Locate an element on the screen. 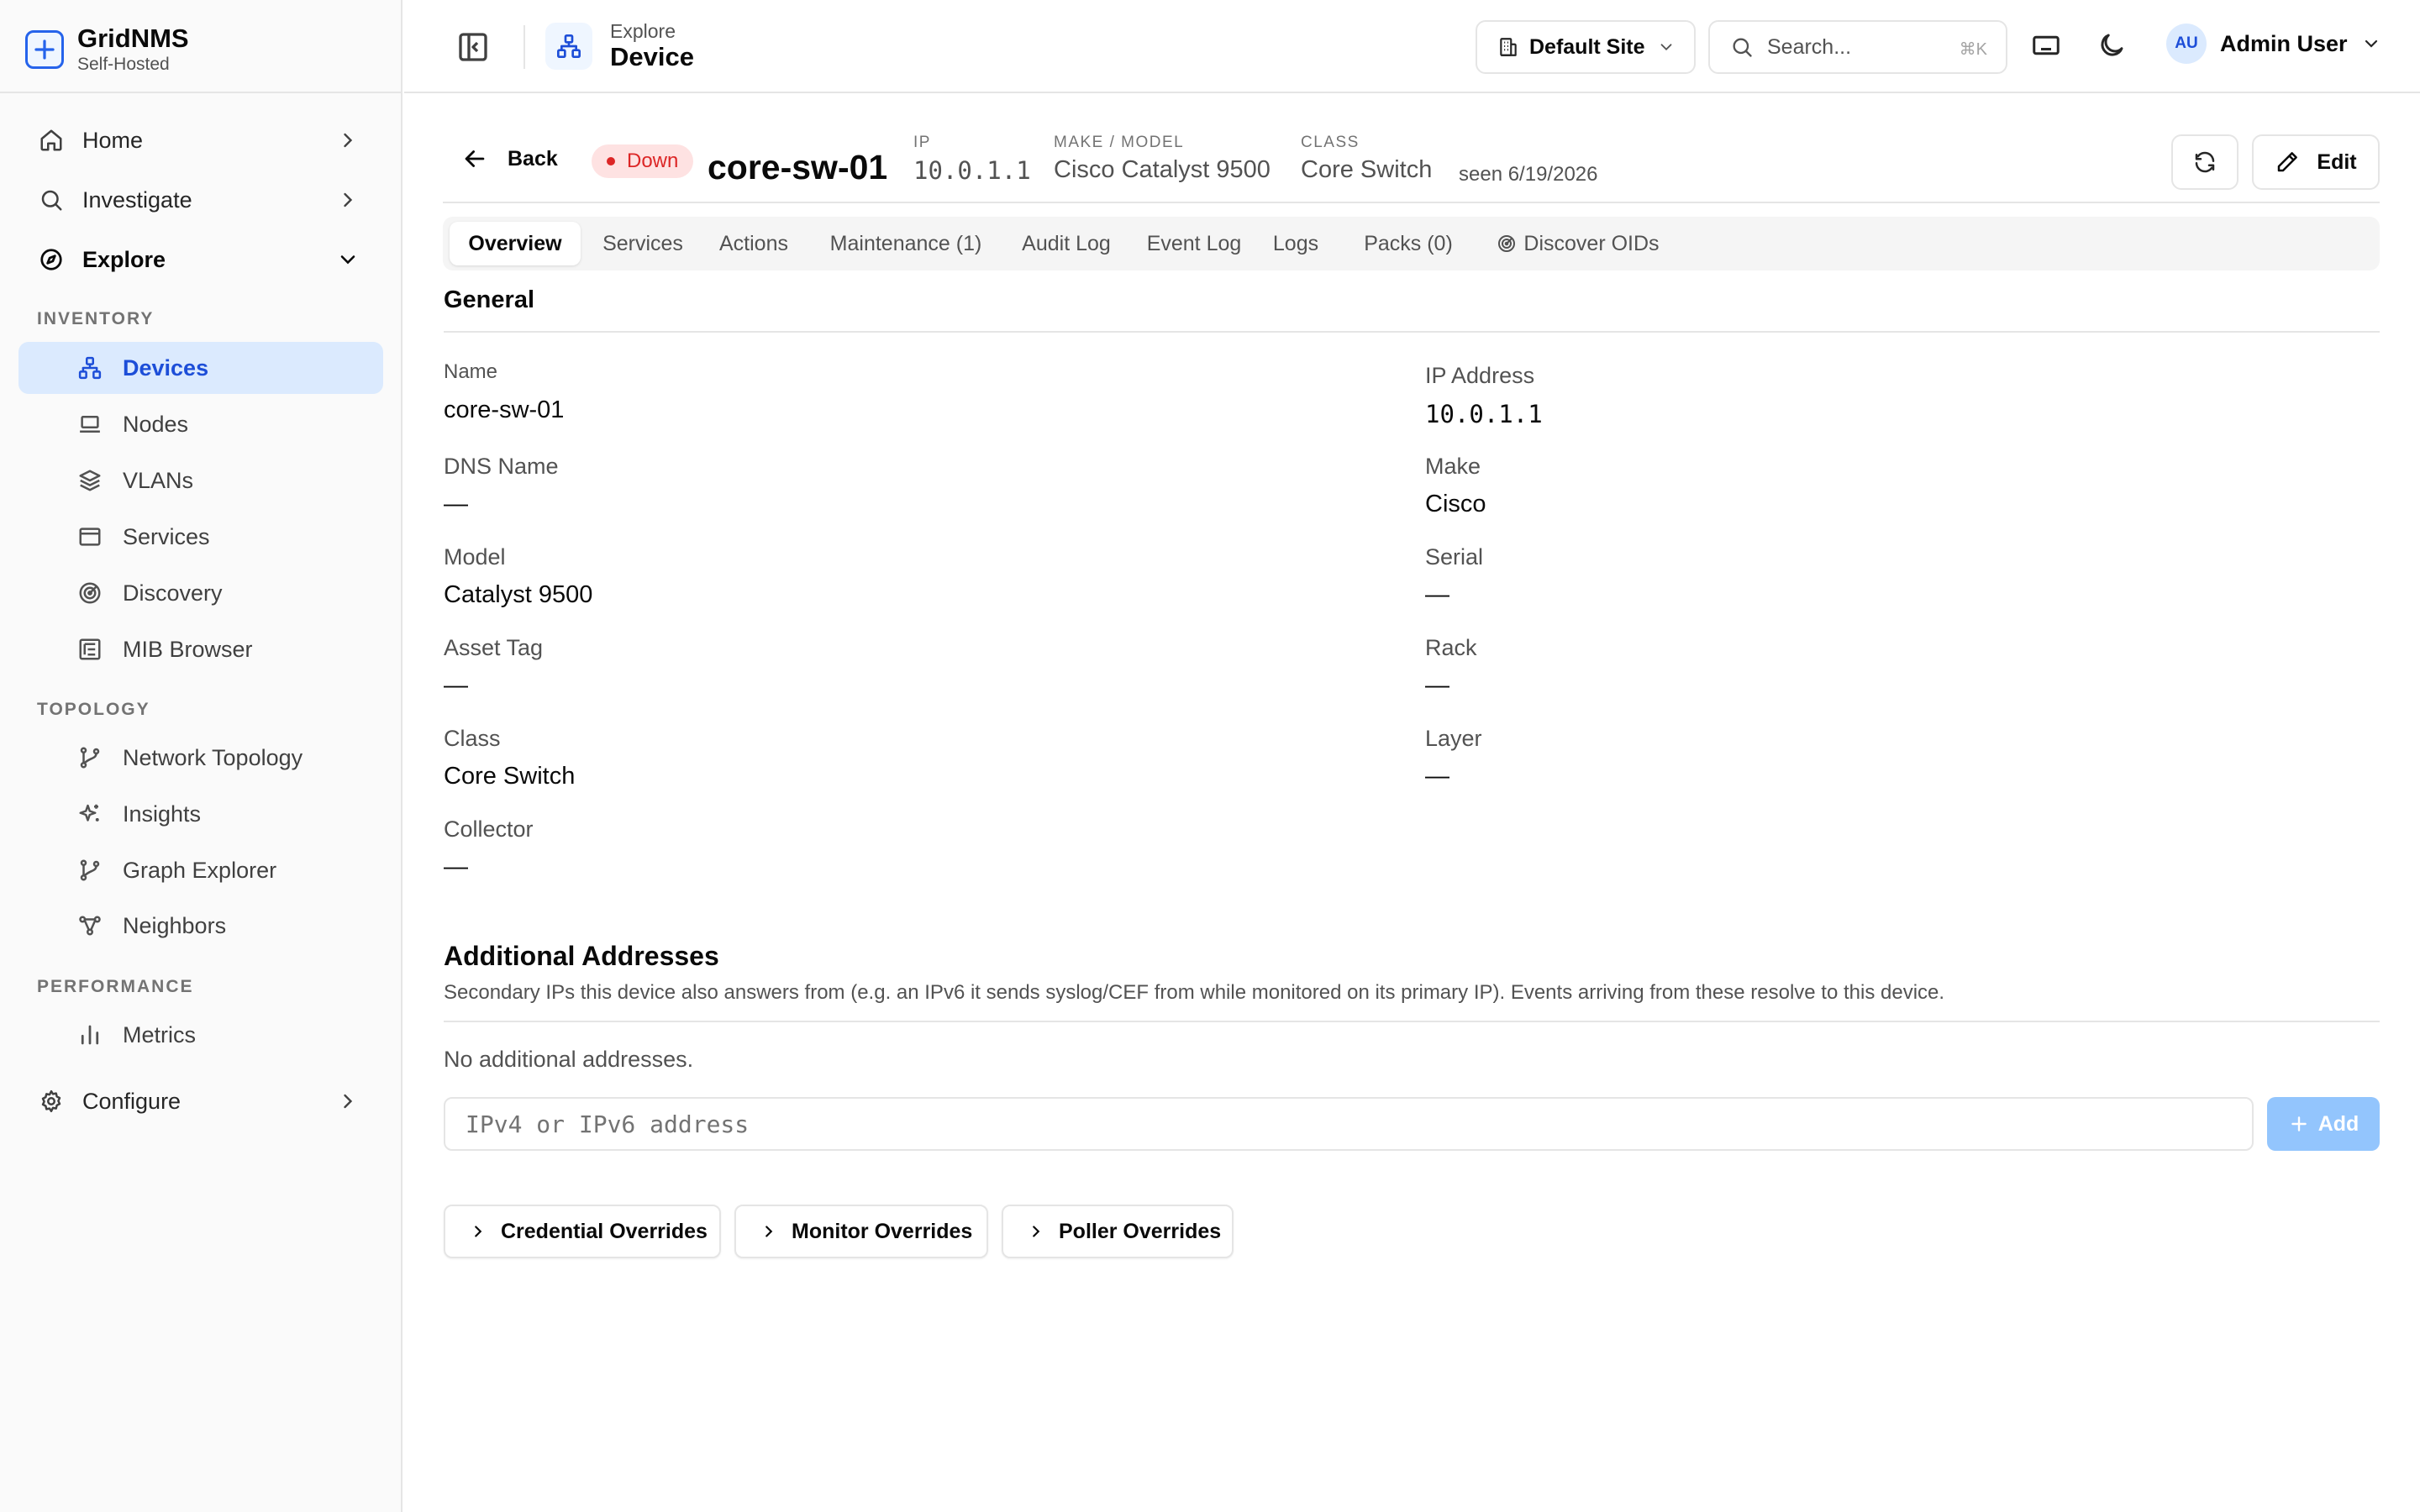 This screenshot has width=2420, height=1512. sidebar-item-services: Services is located at coordinates (200, 537).